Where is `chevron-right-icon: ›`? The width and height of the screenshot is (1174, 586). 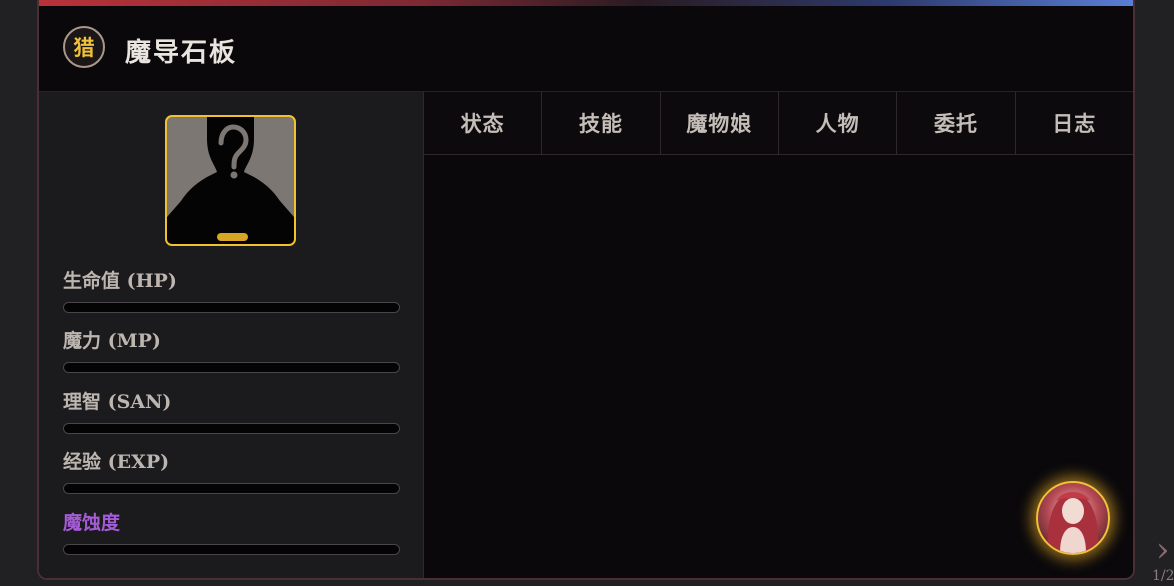
chevron-right-icon: › is located at coordinates (1165, 550).